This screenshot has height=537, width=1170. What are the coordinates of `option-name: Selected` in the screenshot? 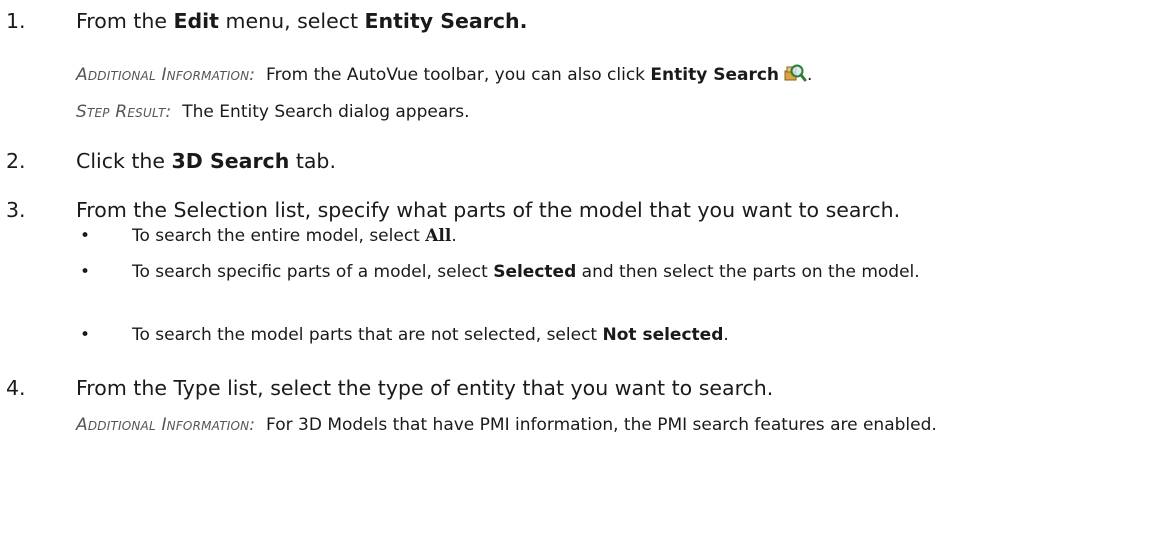 It's located at (535, 272).